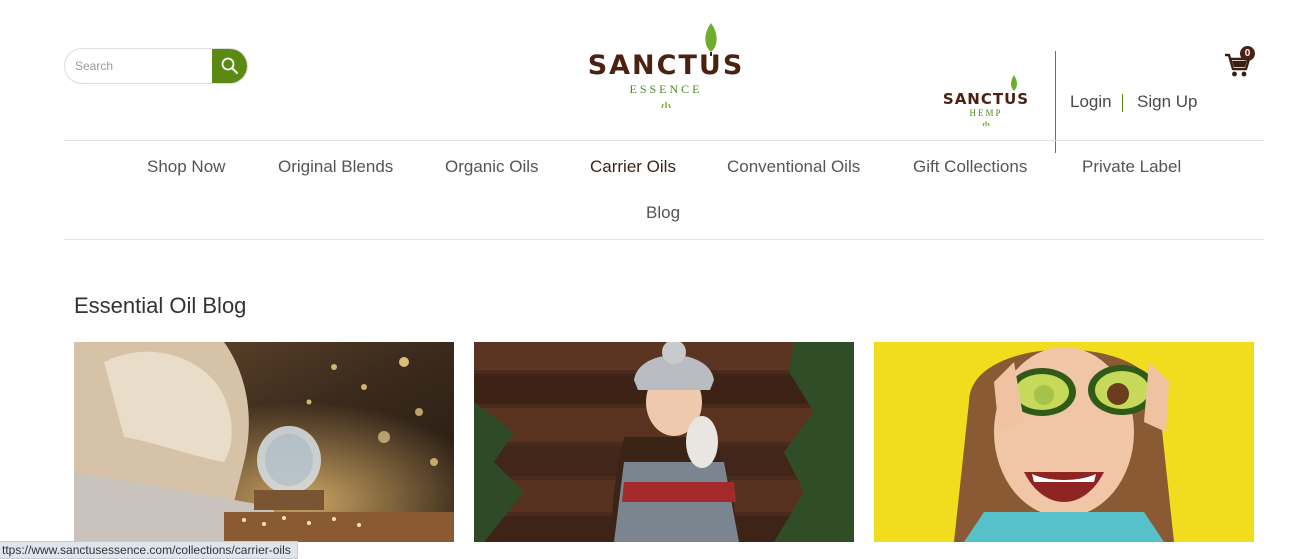  What do you see at coordinates (1247, 53) in the screenshot?
I see `cart-count-badge: 0` at bounding box center [1247, 53].